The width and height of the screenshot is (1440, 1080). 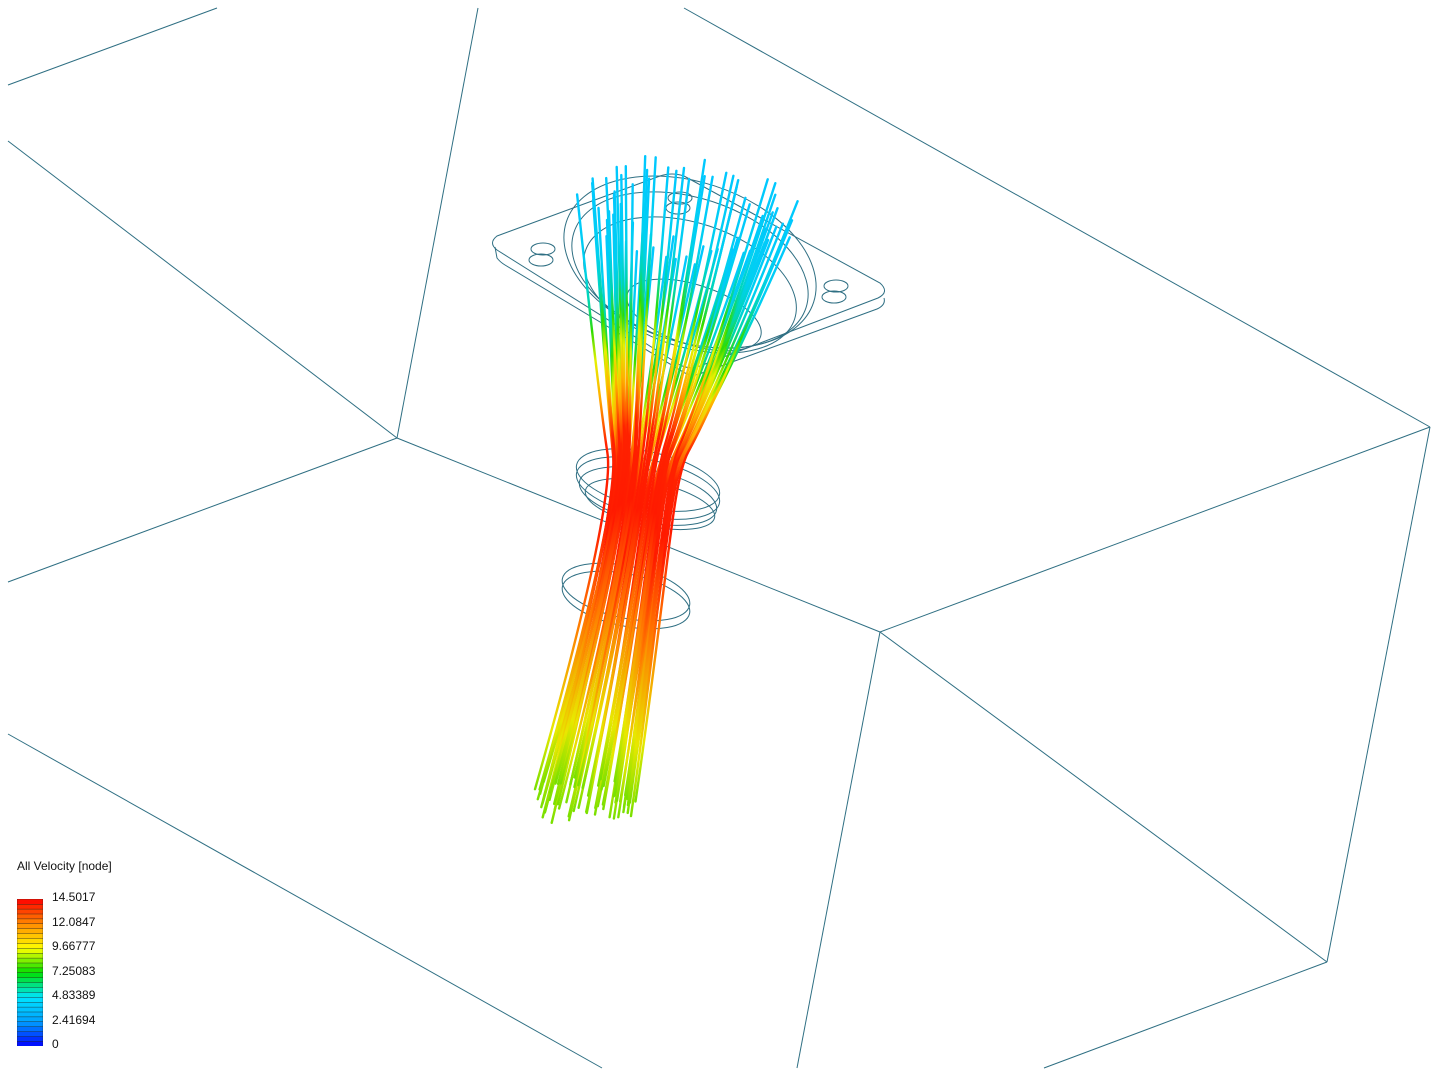 What do you see at coordinates (74, 946) in the screenshot?
I see `legend-tick-label: 9.66777` at bounding box center [74, 946].